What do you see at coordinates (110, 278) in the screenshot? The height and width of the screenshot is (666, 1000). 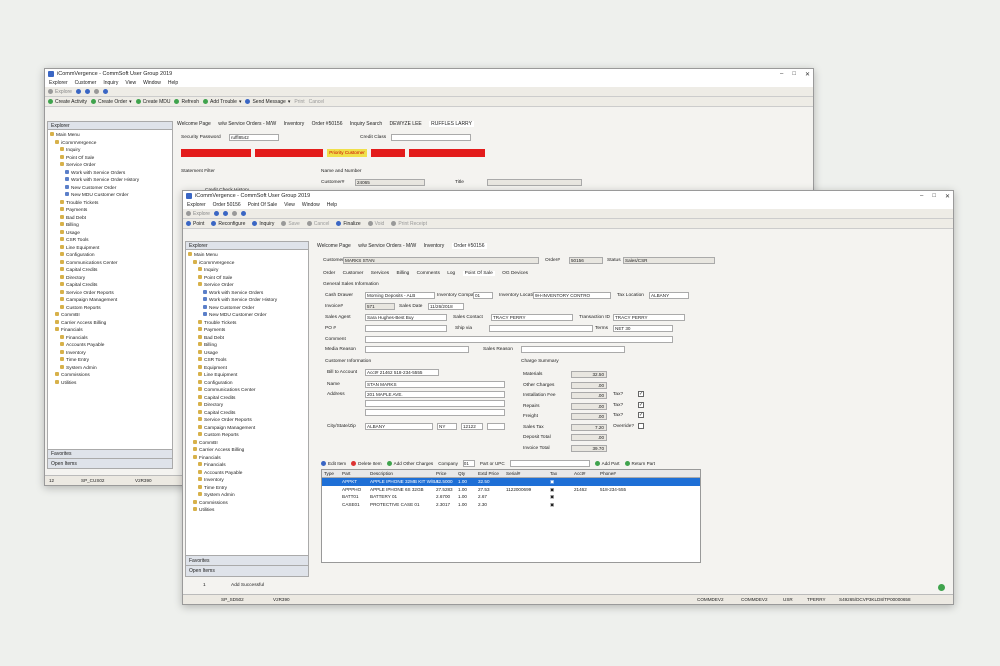 I see `tree-item: Directory` at bounding box center [110, 278].